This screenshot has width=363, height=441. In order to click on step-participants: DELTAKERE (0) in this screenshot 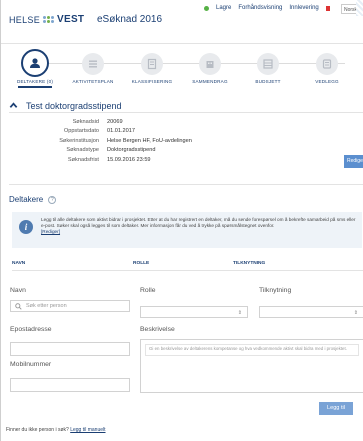, I will do `click(35, 68)`.